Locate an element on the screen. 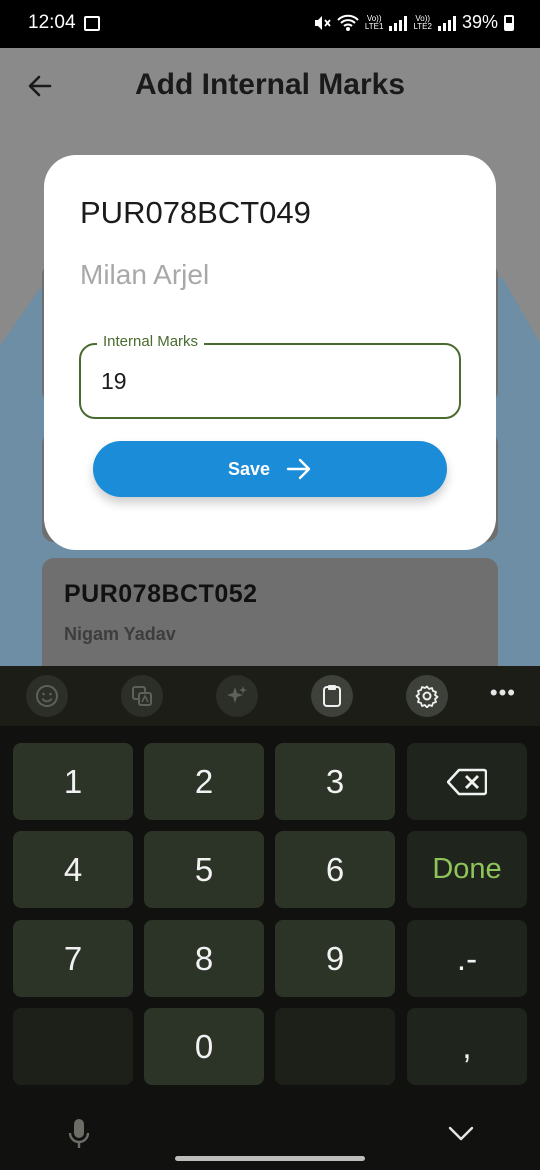 The image size is (540, 1170). status-icons: Vo)) LTE1 Vo)) LTE2 39% is located at coordinates (413, 22).